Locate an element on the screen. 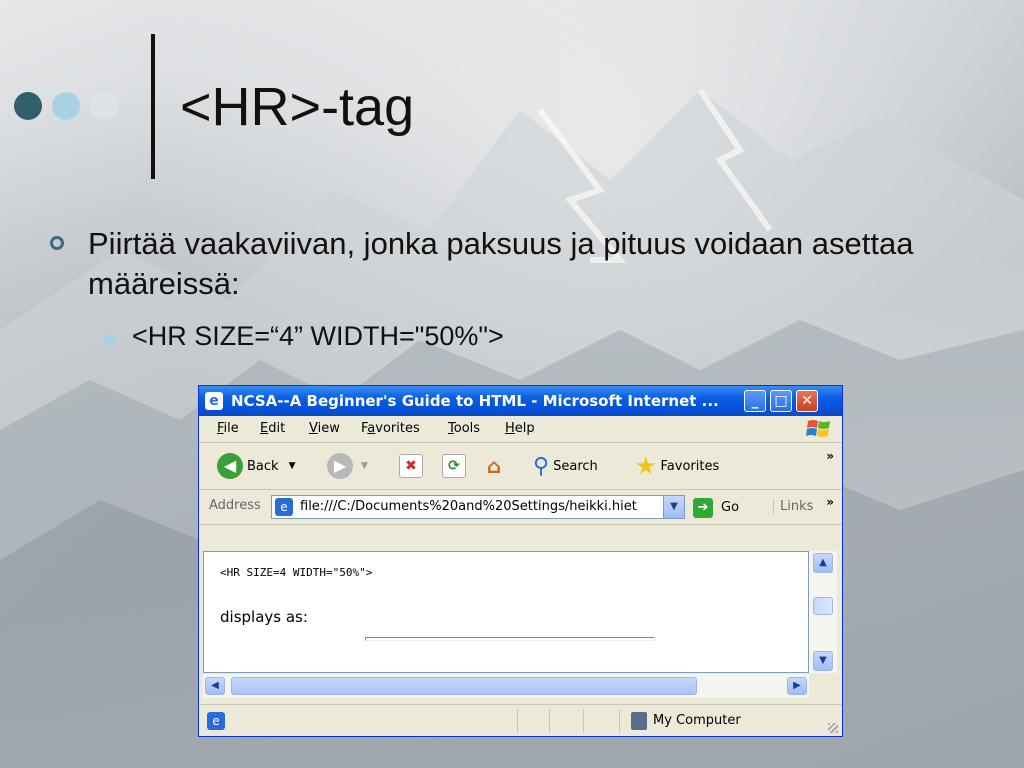 This screenshot has width=1024, height=768. decoration-dot-pale is located at coordinates (104, 106).